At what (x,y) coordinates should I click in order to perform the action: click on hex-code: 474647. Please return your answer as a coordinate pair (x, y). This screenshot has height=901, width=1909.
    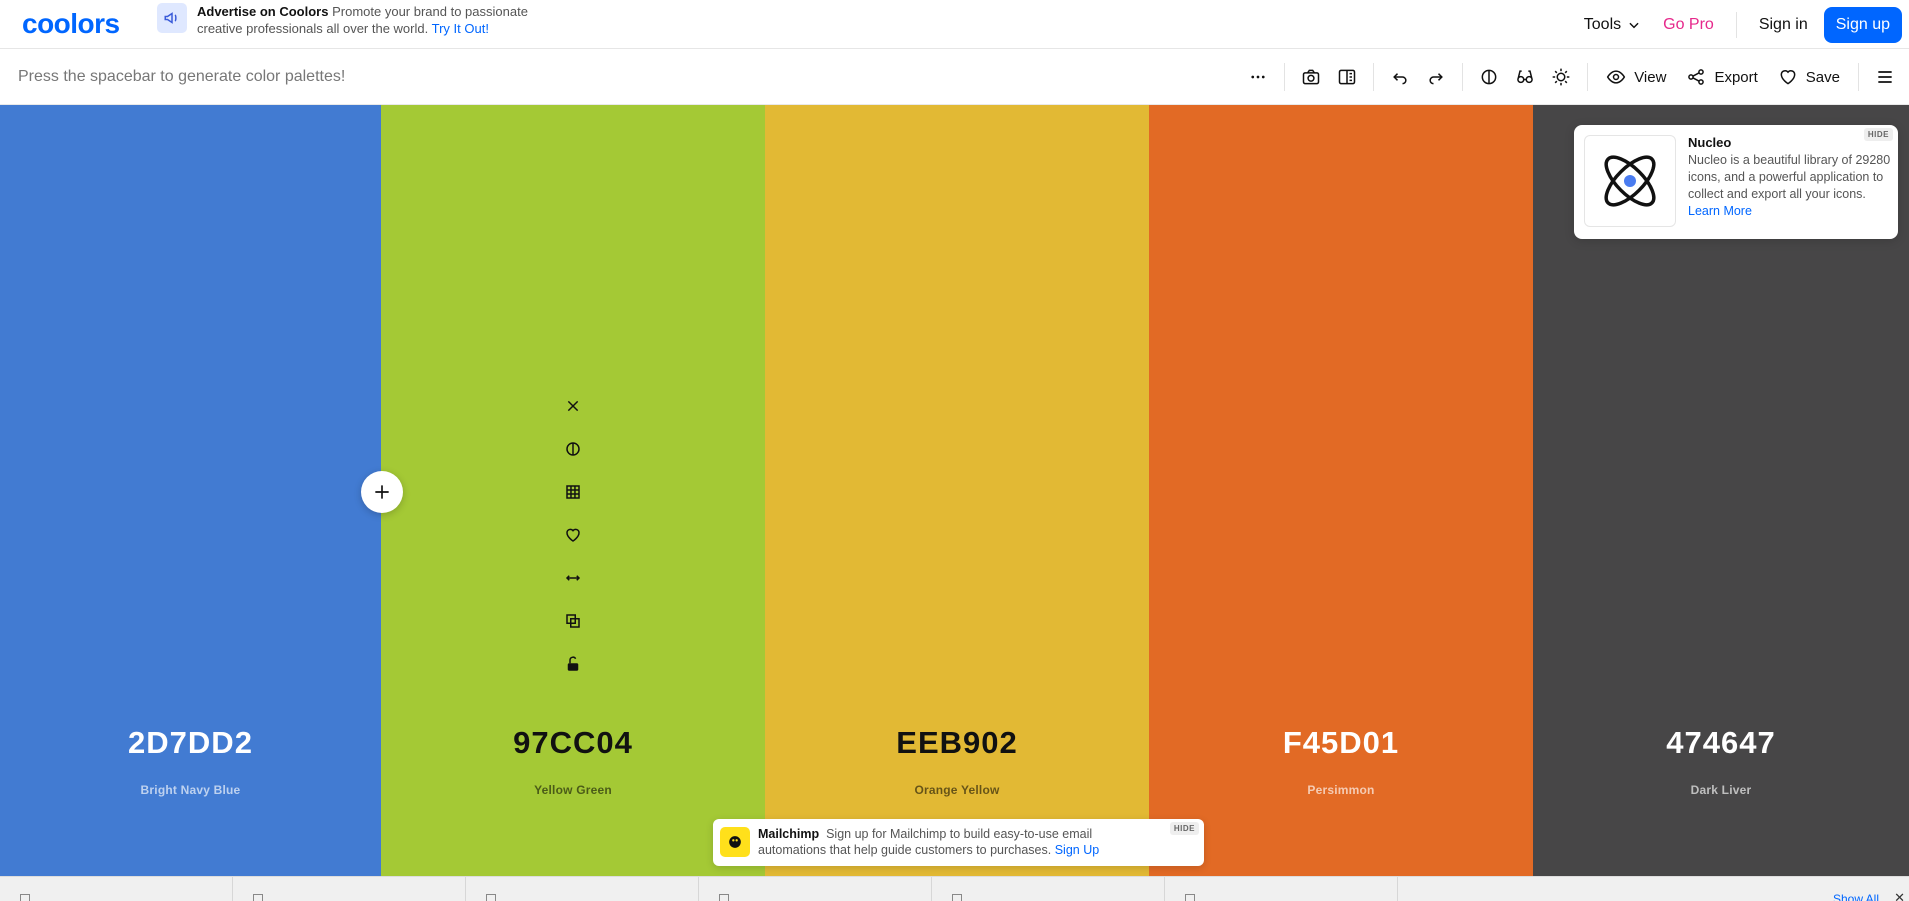
    Looking at the image, I should click on (1721, 743).